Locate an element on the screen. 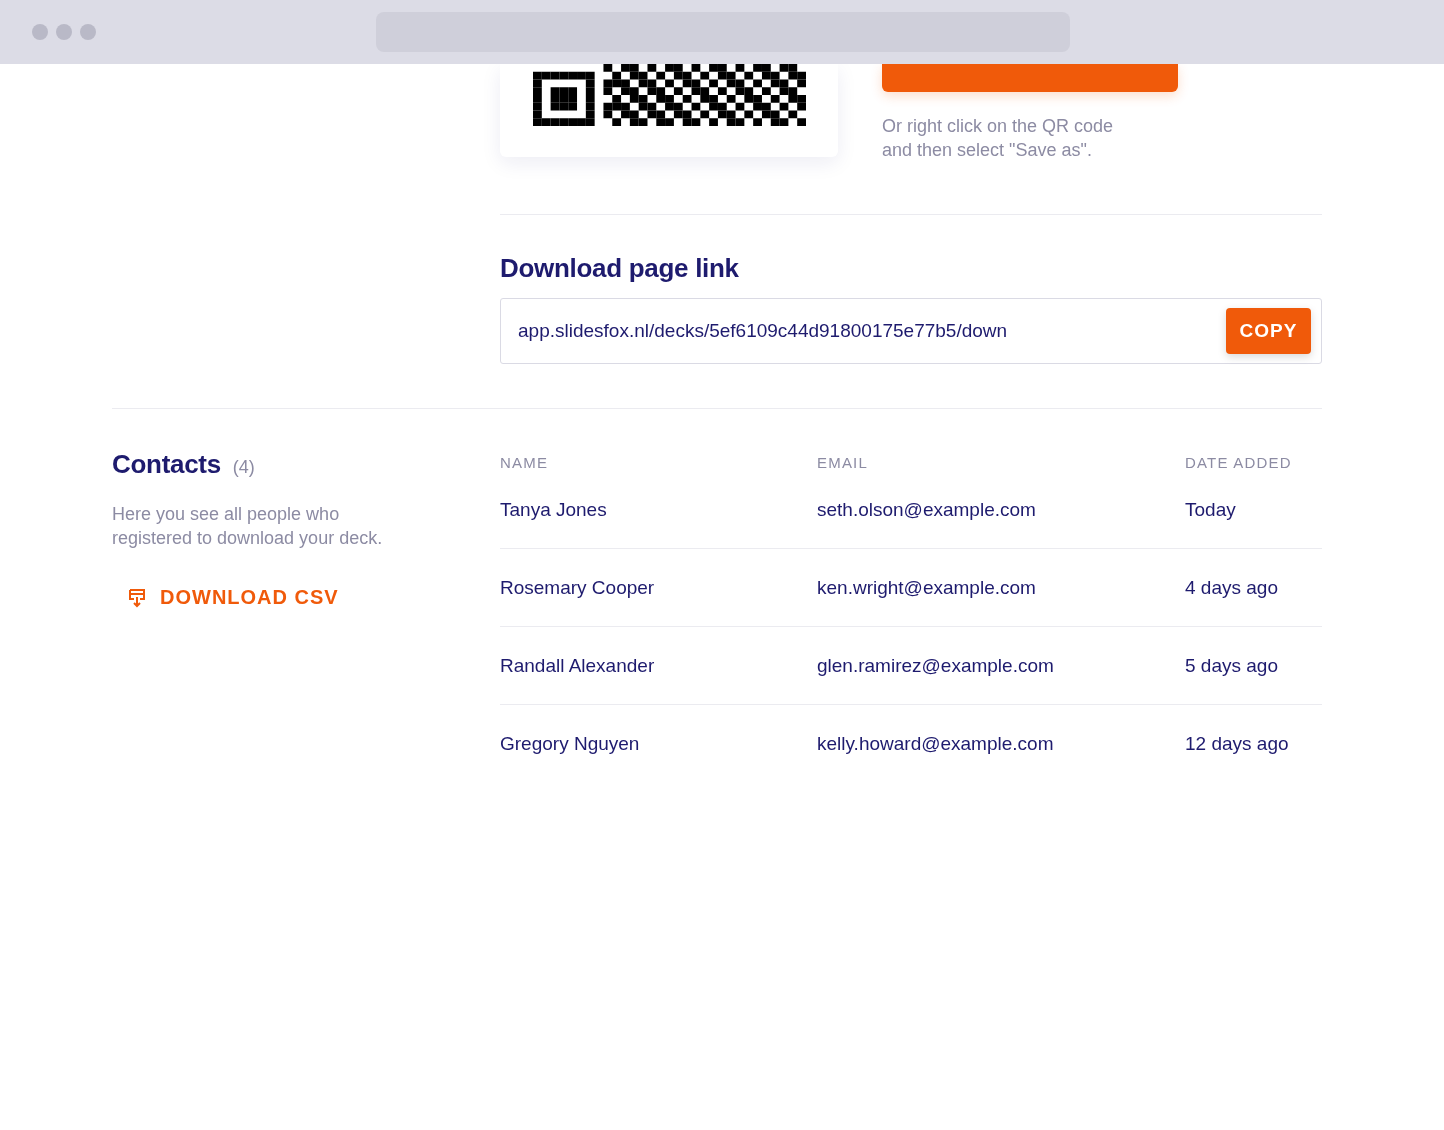 The height and width of the screenshot is (1130, 1444). contact-count: (4) is located at coordinates (243, 467).